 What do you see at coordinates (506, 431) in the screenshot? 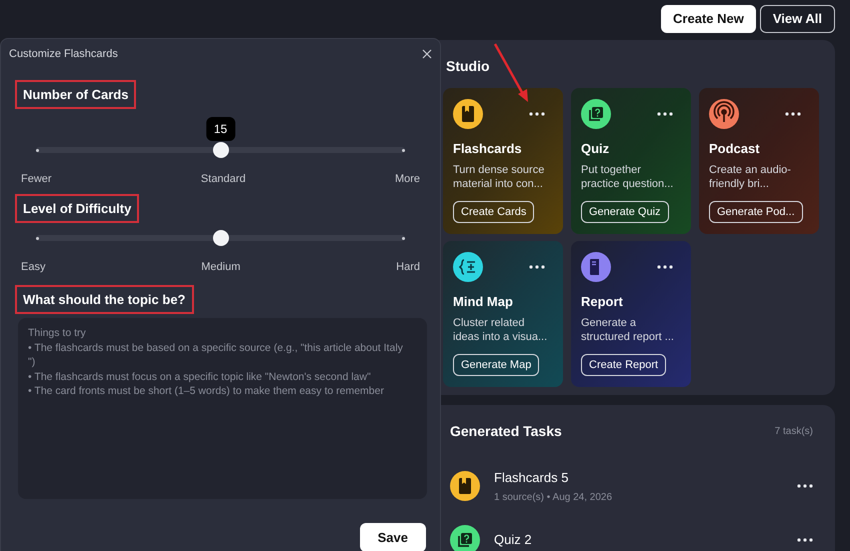
I see `panel-title: Generated Tasks` at bounding box center [506, 431].